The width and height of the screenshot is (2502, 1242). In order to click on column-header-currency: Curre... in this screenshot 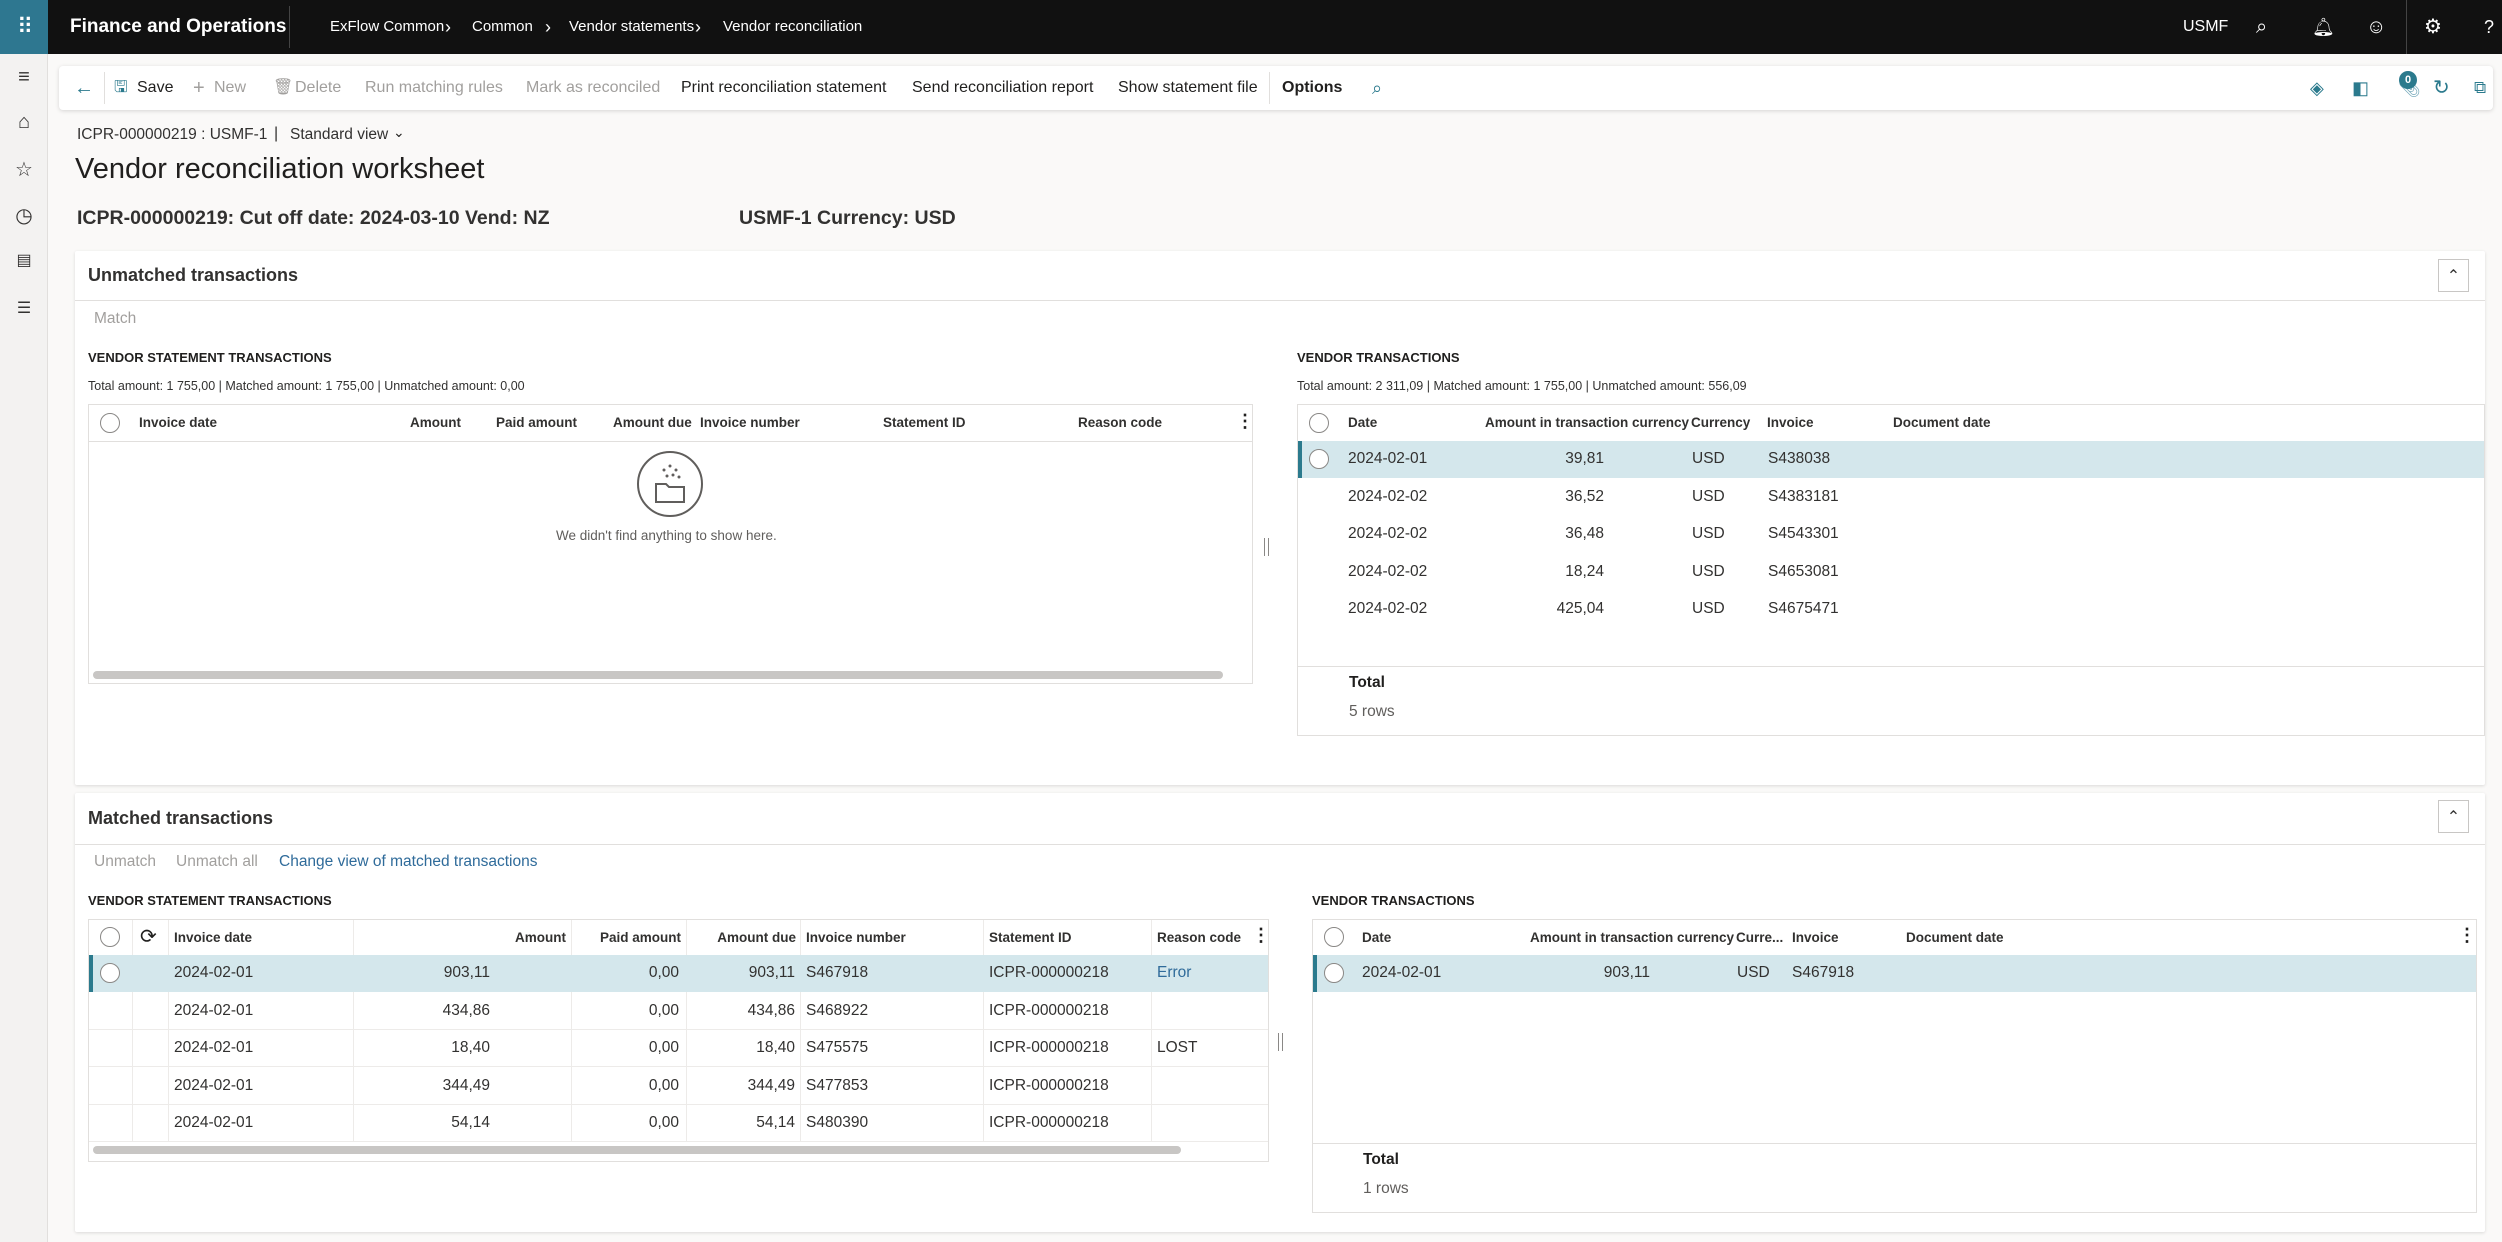, I will do `click(1759, 937)`.